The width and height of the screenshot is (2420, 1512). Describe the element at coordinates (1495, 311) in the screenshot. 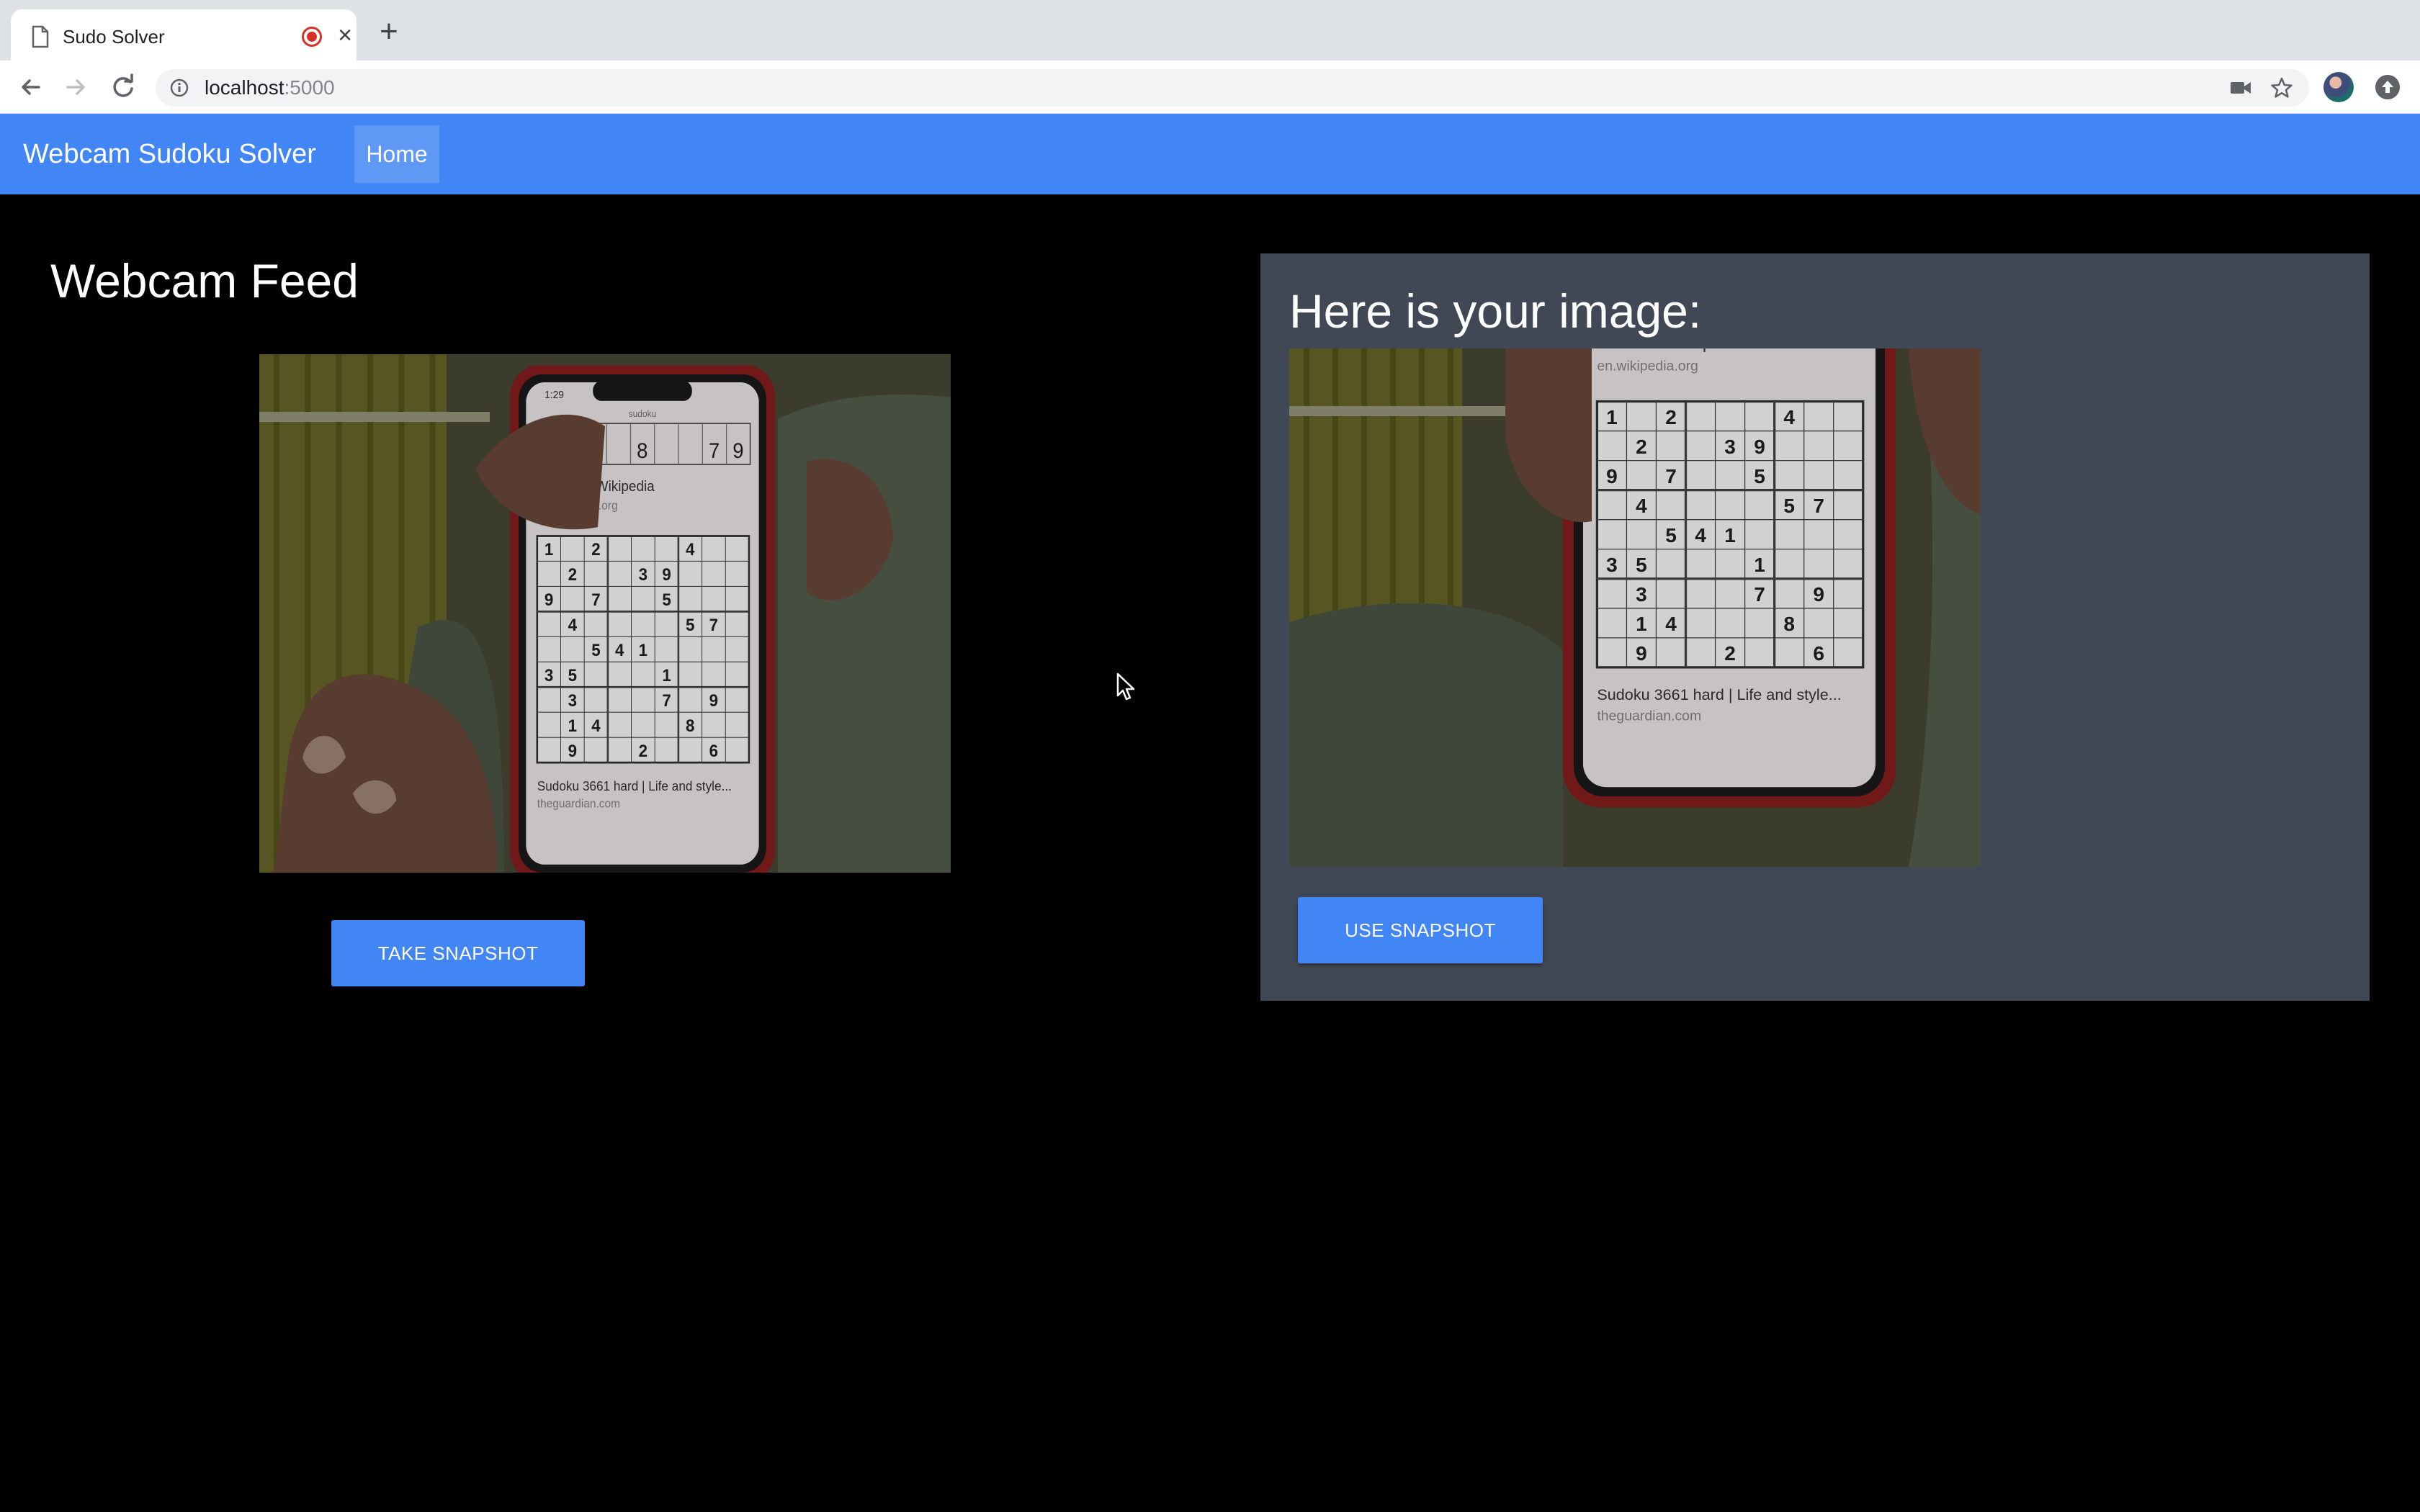

I see `snapshot-title: Here is your image:` at that location.